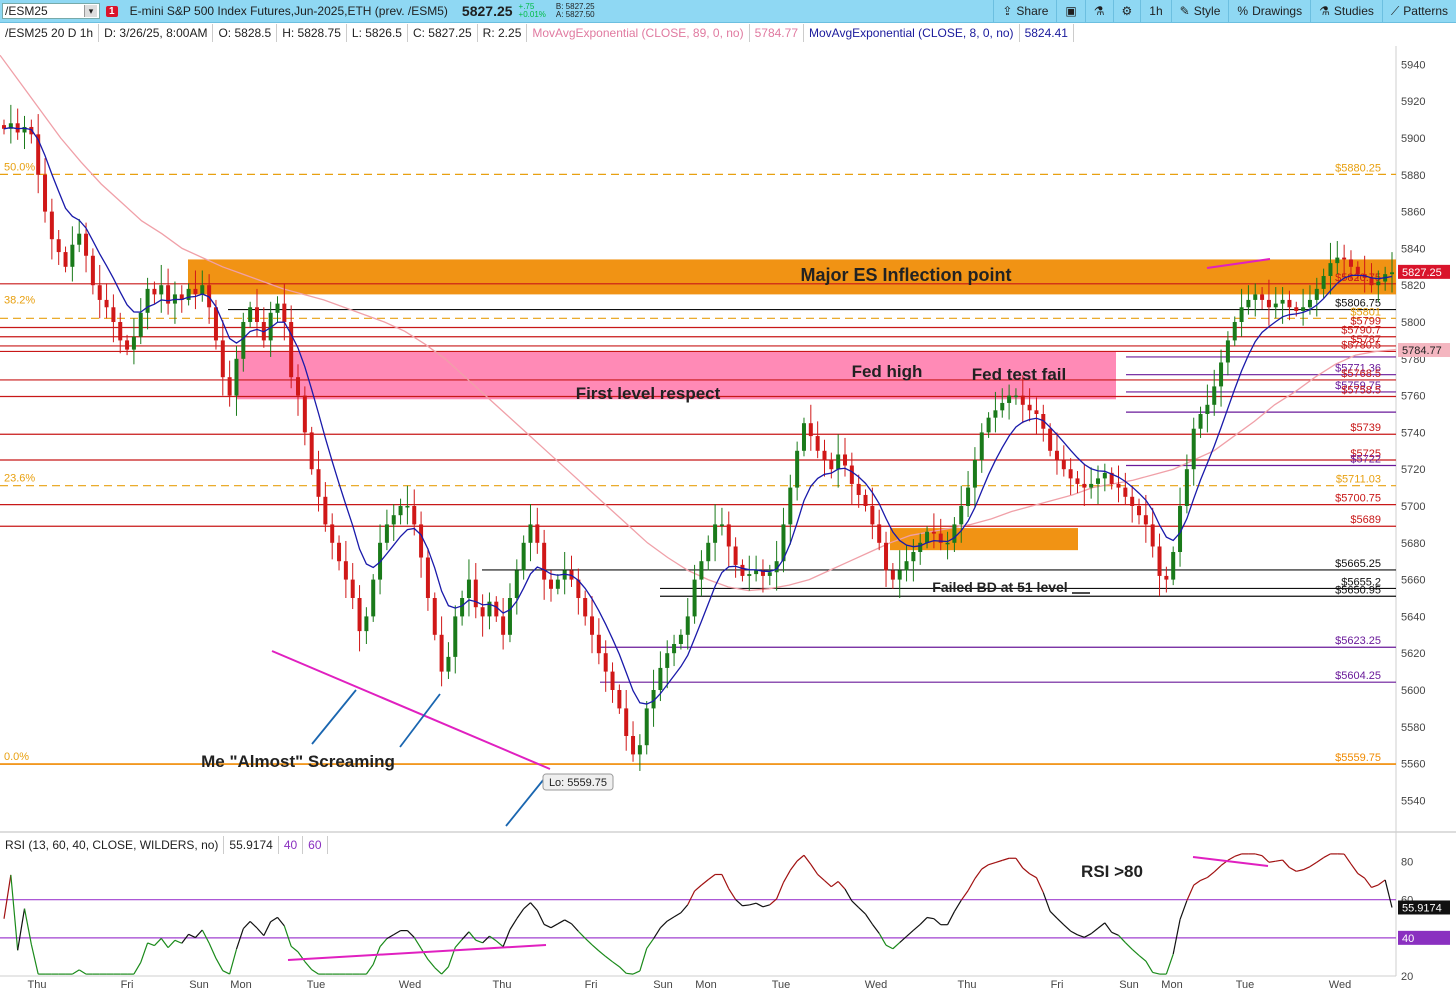 The height and width of the screenshot is (994, 1456). What do you see at coordinates (19, 300) in the screenshot?
I see `fib-label: 38.2%` at bounding box center [19, 300].